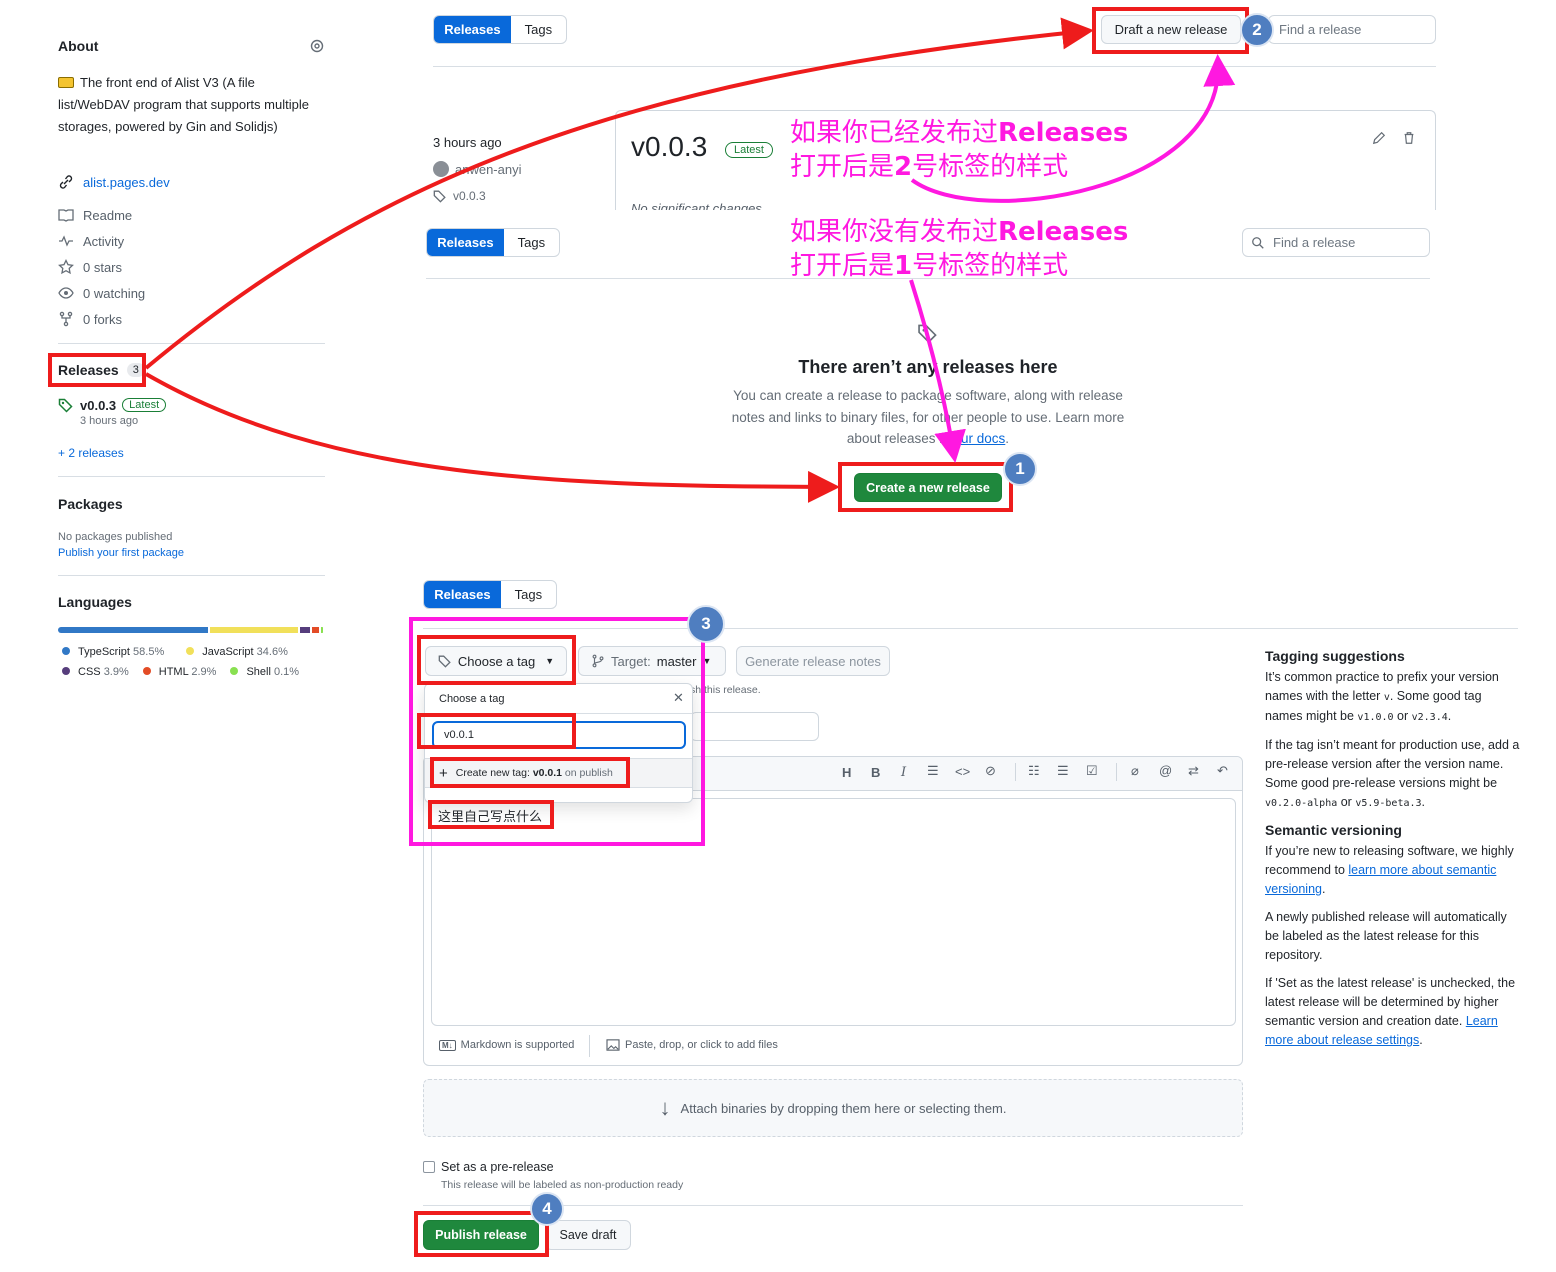 This screenshot has height=1272, width=1556. What do you see at coordinates (1257, 30) in the screenshot?
I see `step-2-badge: 2` at bounding box center [1257, 30].